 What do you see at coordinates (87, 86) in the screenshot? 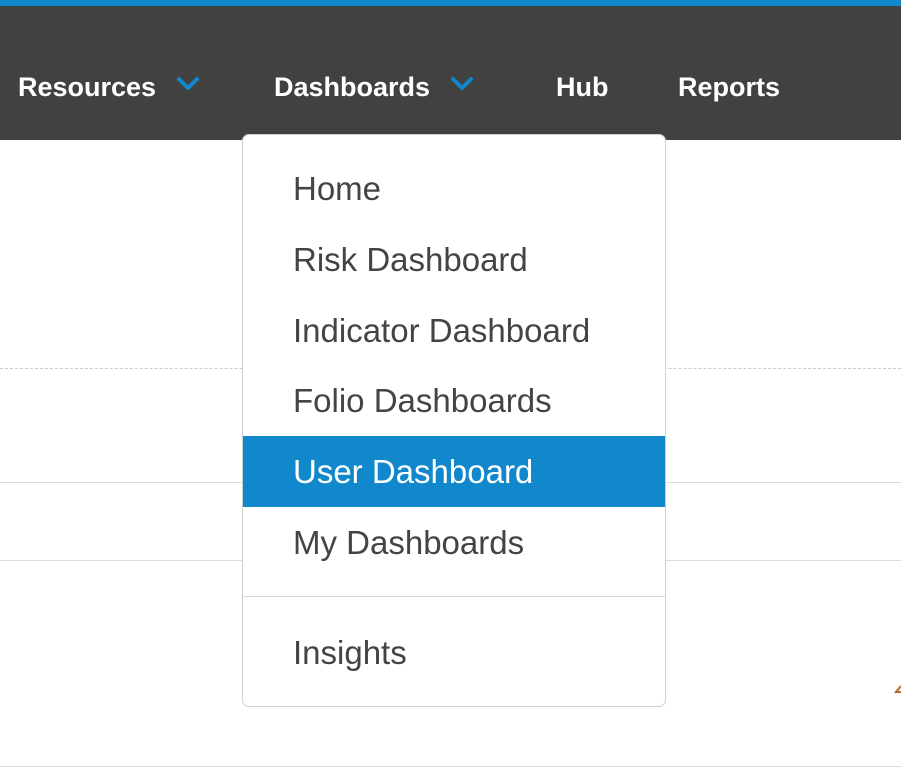
I see `nav-item-resources-label: Resources` at bounding box center [87, 86].